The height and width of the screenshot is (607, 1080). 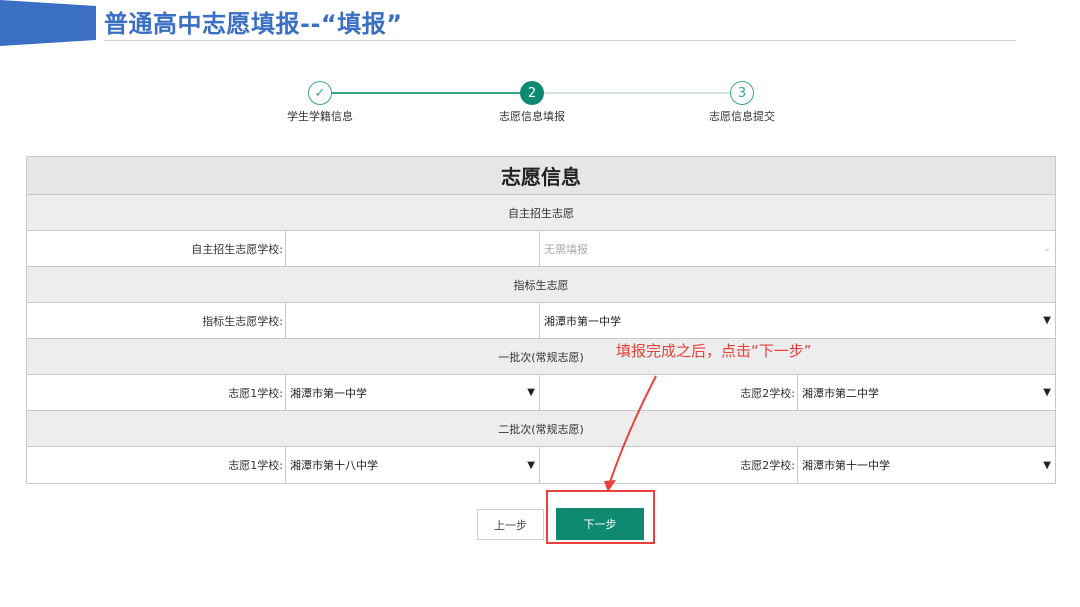 What do you see at coordinates (255, 465) in the screenshot?
I see `batch-2-choice-1-label: 志愿1学校:` at bounding box center [255, 465].